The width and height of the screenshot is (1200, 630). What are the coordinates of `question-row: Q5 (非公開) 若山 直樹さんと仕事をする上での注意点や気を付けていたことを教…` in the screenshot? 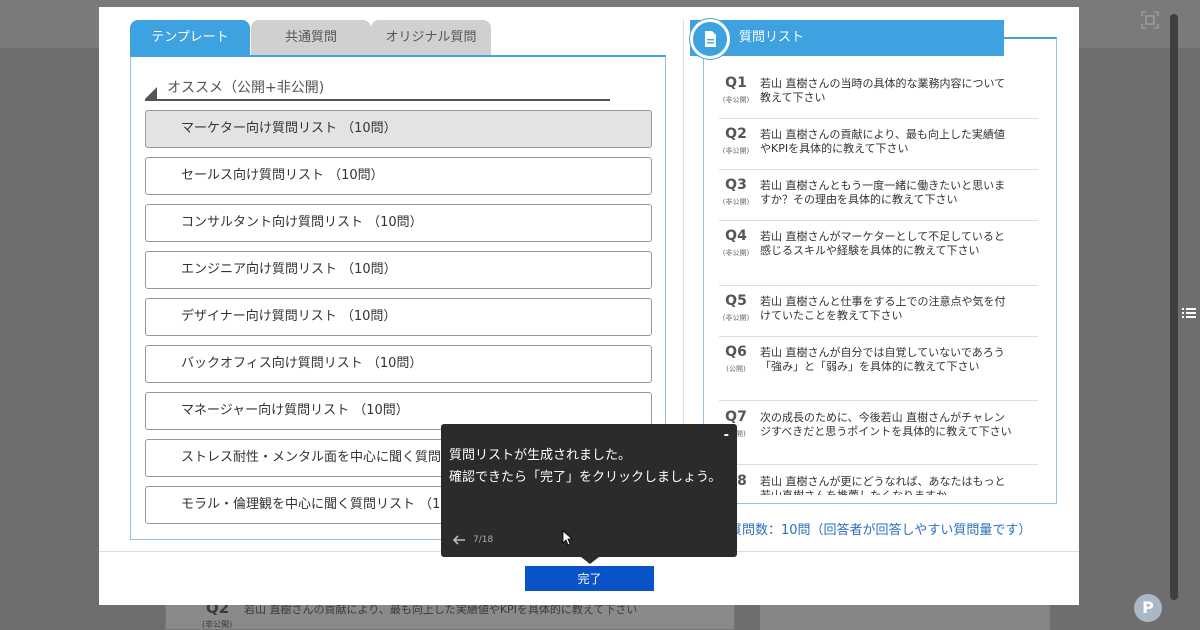 It's located at (878, 315).